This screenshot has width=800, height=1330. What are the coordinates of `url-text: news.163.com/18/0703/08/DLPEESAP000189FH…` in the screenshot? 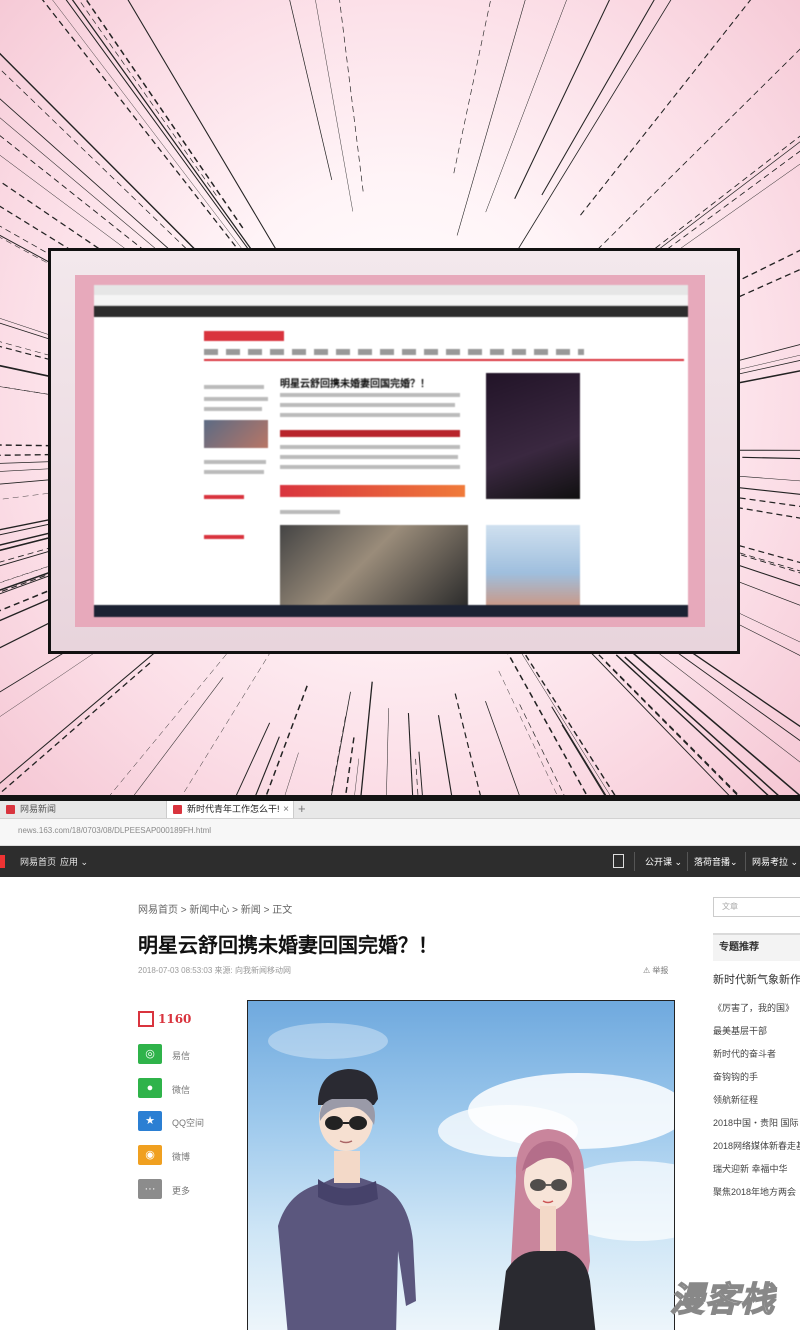 It's located at (114, 830).